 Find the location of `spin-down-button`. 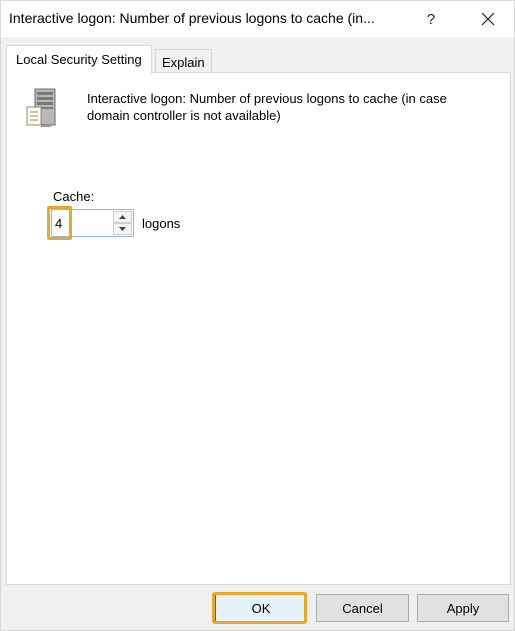

spin-down-button is located at coordinates (122, 229).